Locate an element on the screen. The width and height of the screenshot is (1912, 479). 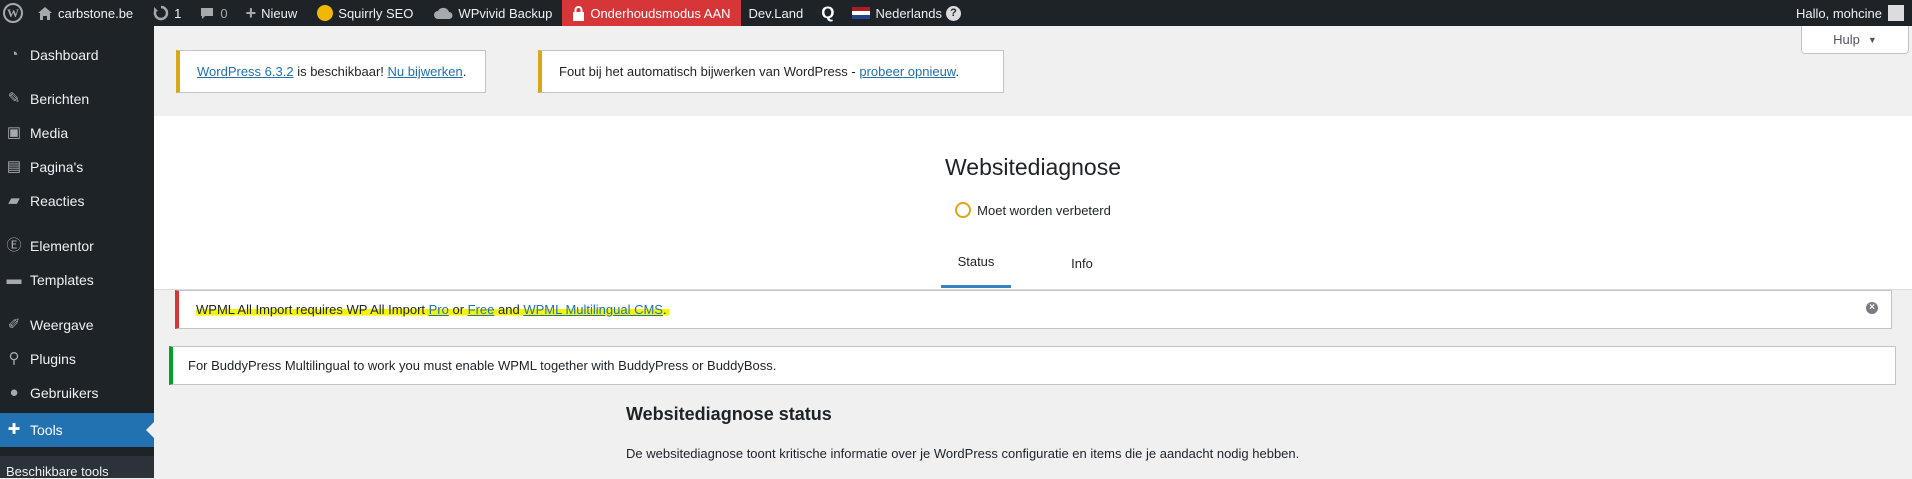
lock-icon is located at coordinates (578, 13).